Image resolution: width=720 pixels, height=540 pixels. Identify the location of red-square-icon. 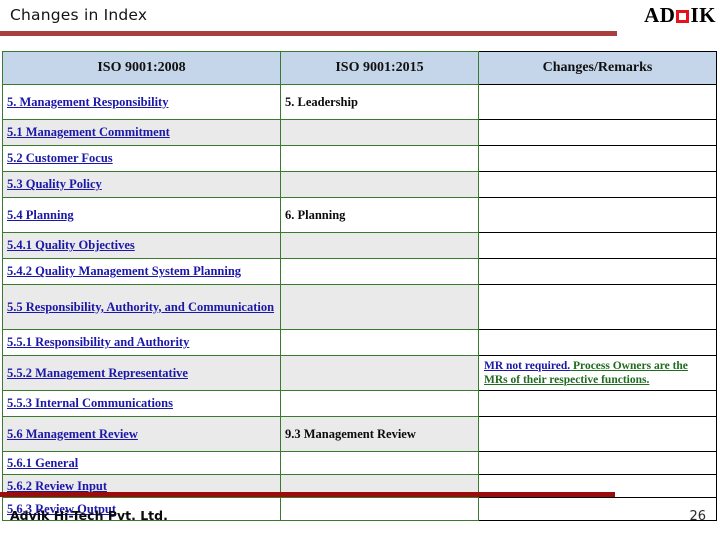
(683, 16).